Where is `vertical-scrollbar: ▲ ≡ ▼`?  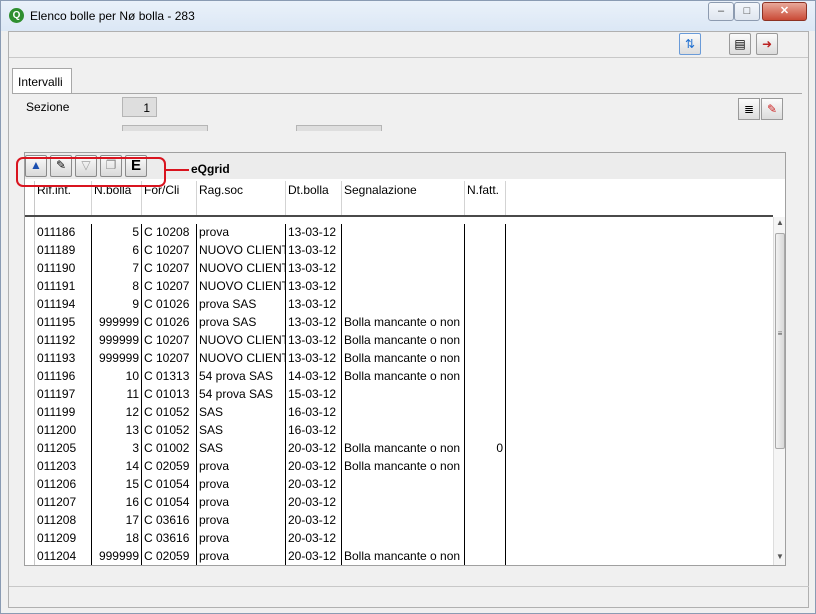
vertical-scrollbar: ▲ ≡ ▼ is located at coordinates (779, 391).